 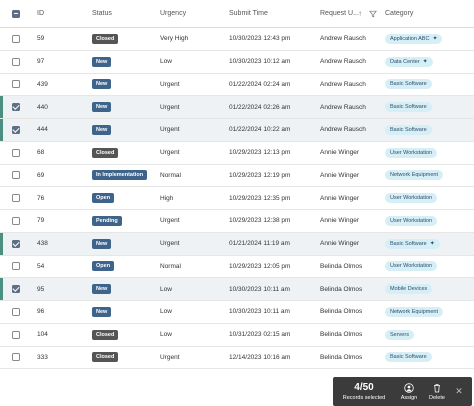 What do you see at coordinates (42, 244) in the screenshot?
I see `cell-id: 438` at bounding box center [42, 244].